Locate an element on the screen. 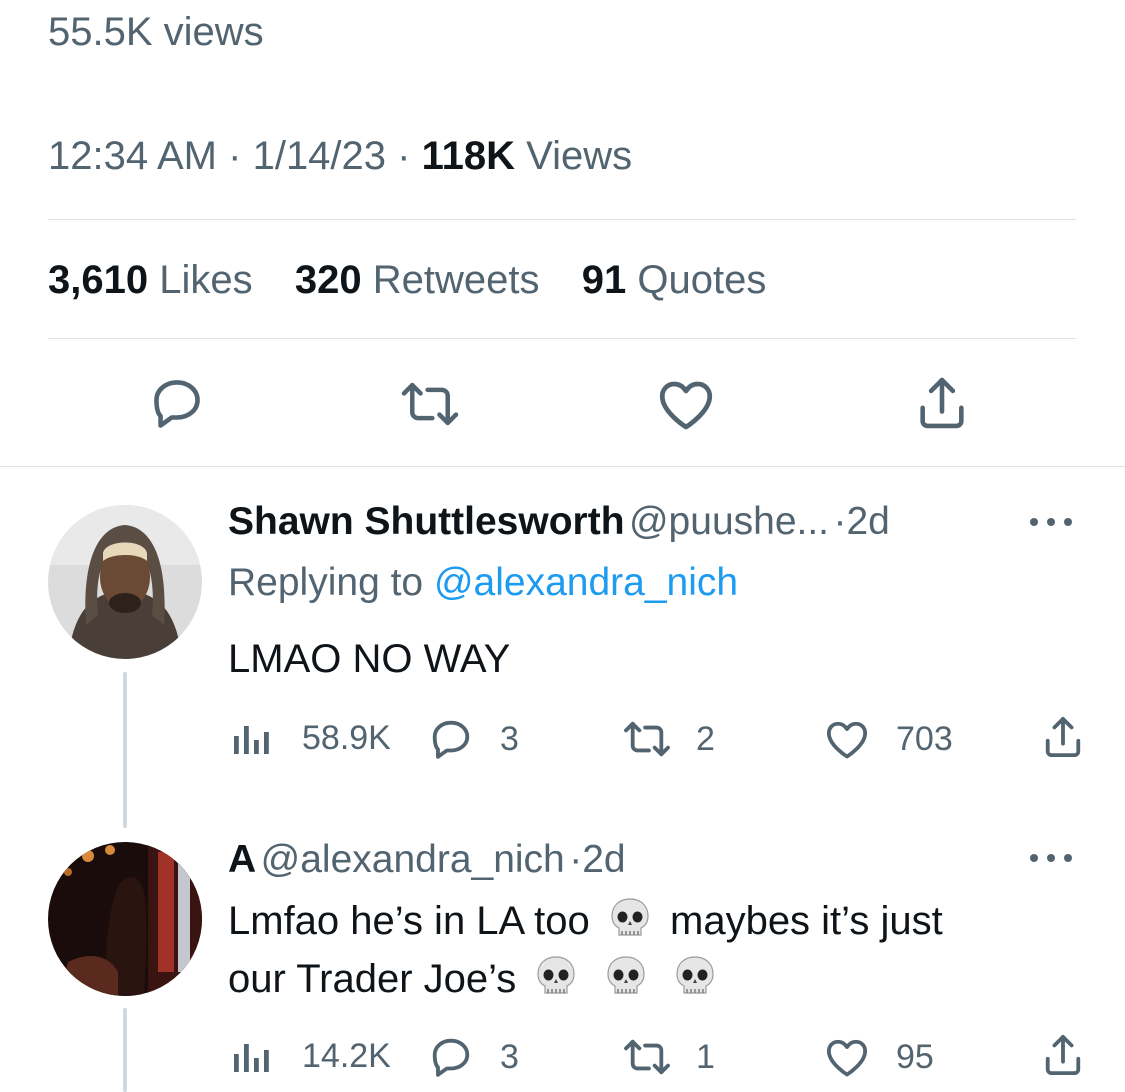 This screenshot has width=1125, height=1092. author-name: A is located at coordinates (242, 859).